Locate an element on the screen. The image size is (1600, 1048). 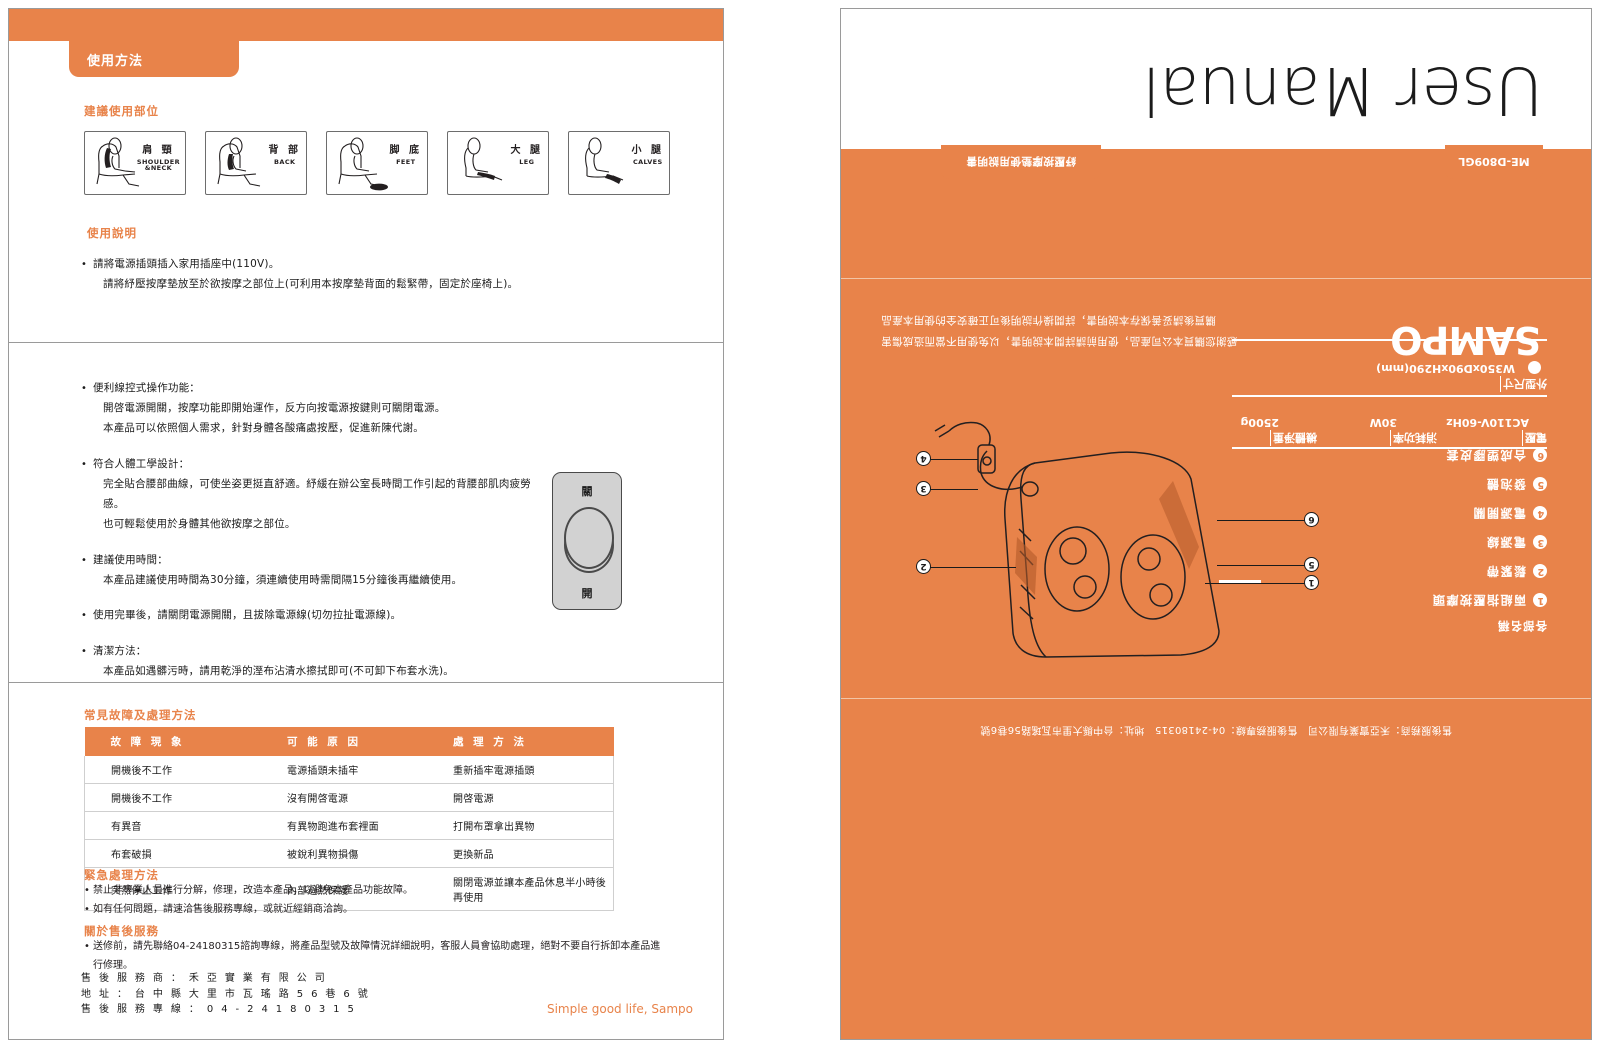
controller-off-label: 關 is located at coordinates (587, 491).